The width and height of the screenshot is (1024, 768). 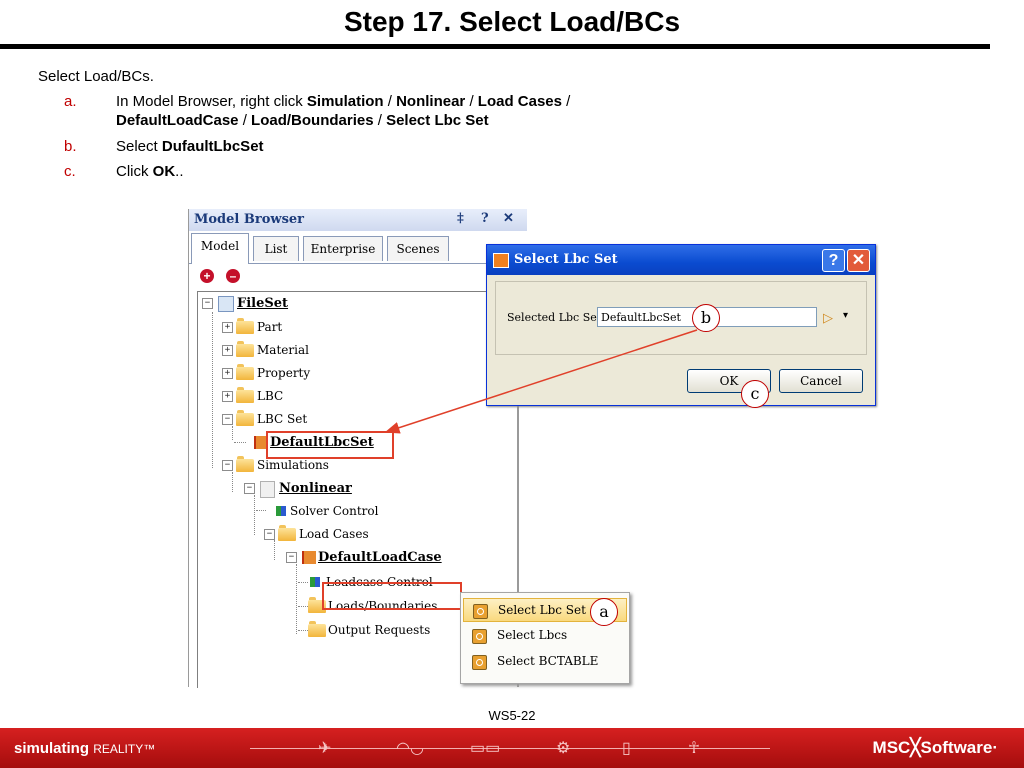 What do you see at coordinates (485, 748) in the screenshot?
I see `train-icon: ▭▭` at bounding box center [485, 748].